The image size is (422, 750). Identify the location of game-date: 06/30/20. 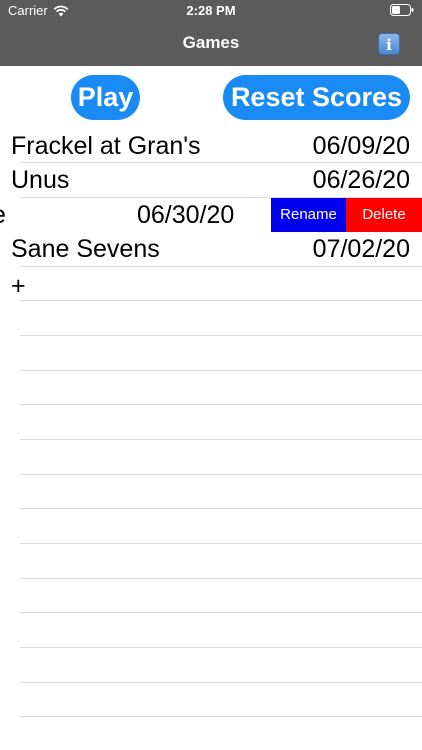
(186, 215).